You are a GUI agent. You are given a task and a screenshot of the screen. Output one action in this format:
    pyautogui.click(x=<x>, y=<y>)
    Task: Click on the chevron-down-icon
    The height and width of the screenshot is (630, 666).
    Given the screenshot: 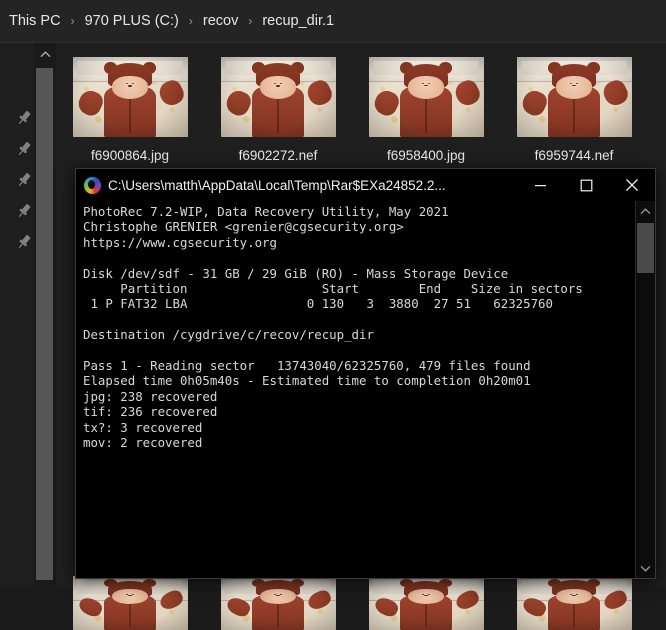 What is the action you would take?
    pyautogui.click(x=645, y=568)
    